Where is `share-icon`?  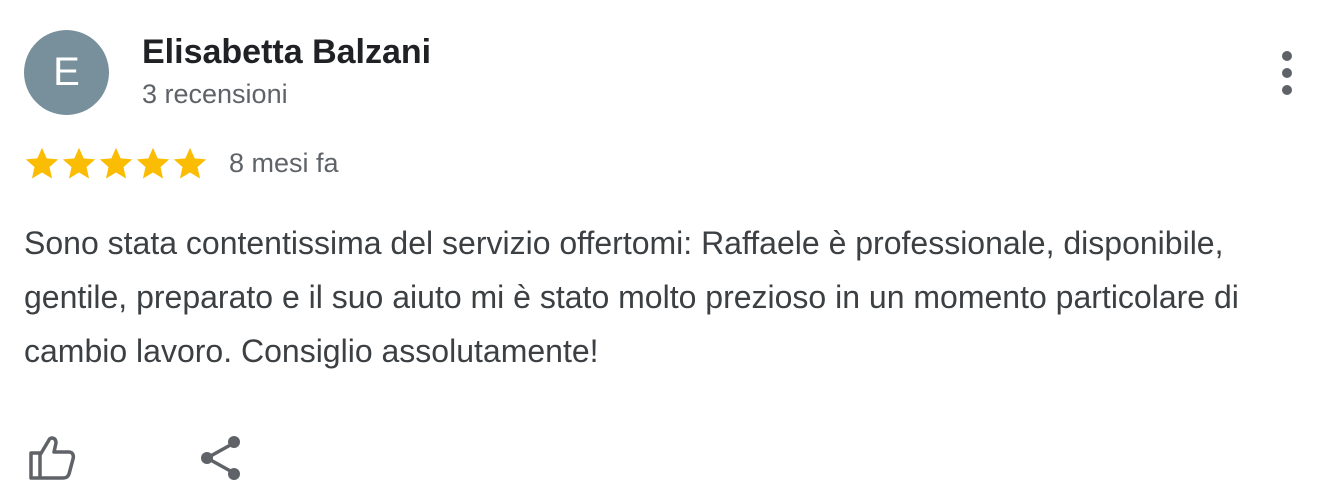
share-icon is located at coordinates (220, 458).